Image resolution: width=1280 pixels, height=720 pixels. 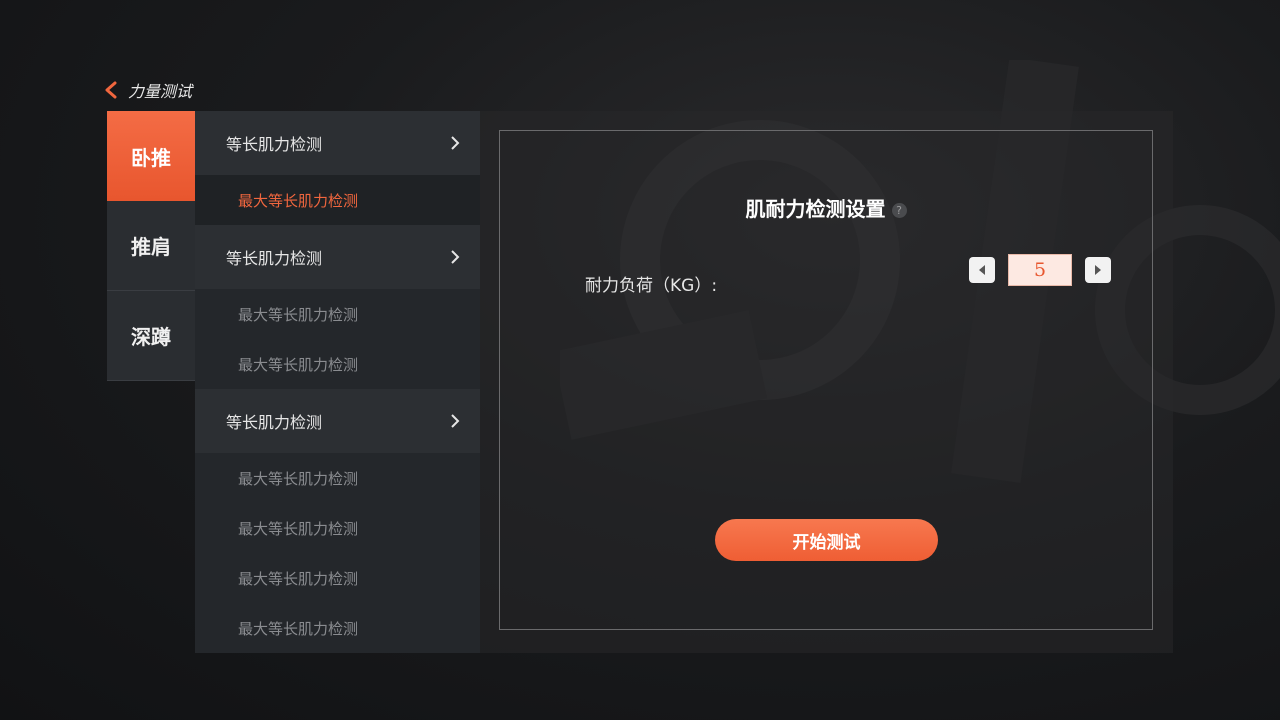 I want to click on load-stepper: 5, so click(x=1040, y=270).